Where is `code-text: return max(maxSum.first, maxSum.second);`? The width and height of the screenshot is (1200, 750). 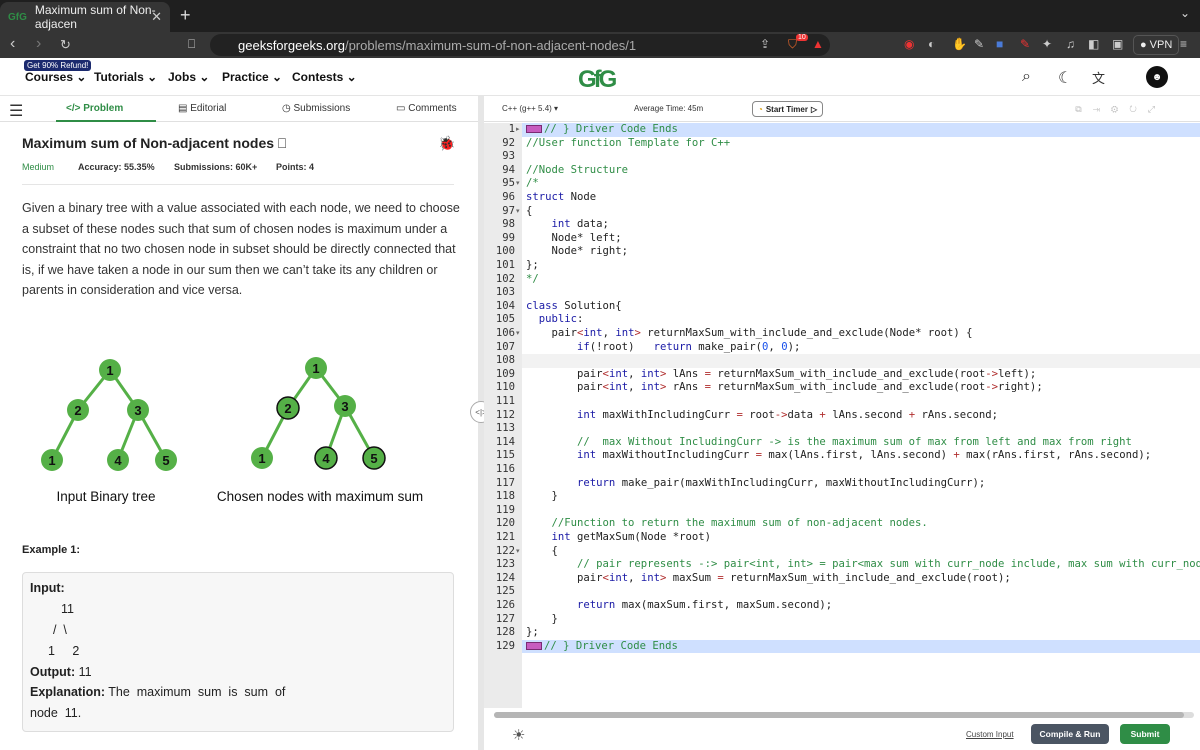
code-text: return max(maxSum.first, maxSum.second); is located at coordinates (705, 605).